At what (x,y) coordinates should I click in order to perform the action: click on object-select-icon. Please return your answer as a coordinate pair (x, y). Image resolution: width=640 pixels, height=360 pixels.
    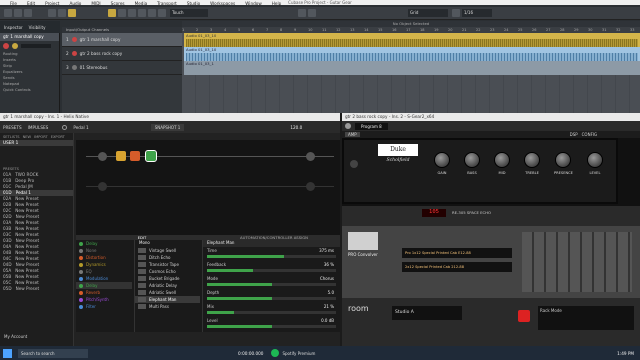
    Looking at the image, I should click on (112, 13).